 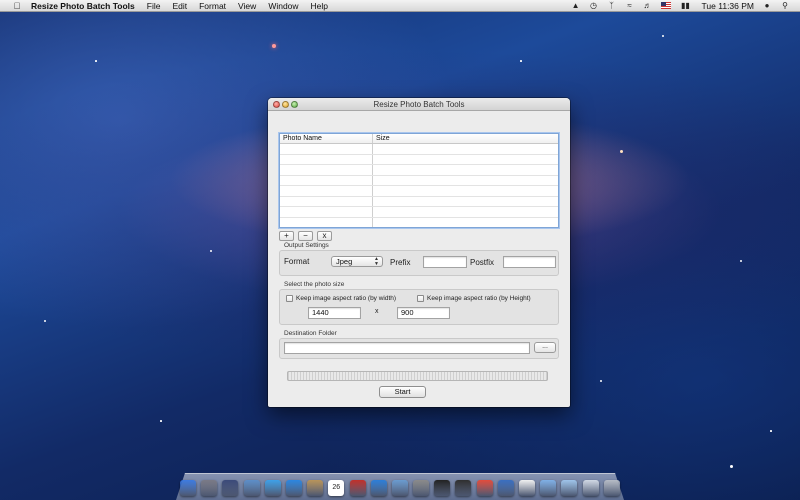 I want to click on status-area: ▲ ◷ ᛉ ≈ ♬ ▮▮ Tue 11:36 PM ● ⚲, so click(x=681, y=6).